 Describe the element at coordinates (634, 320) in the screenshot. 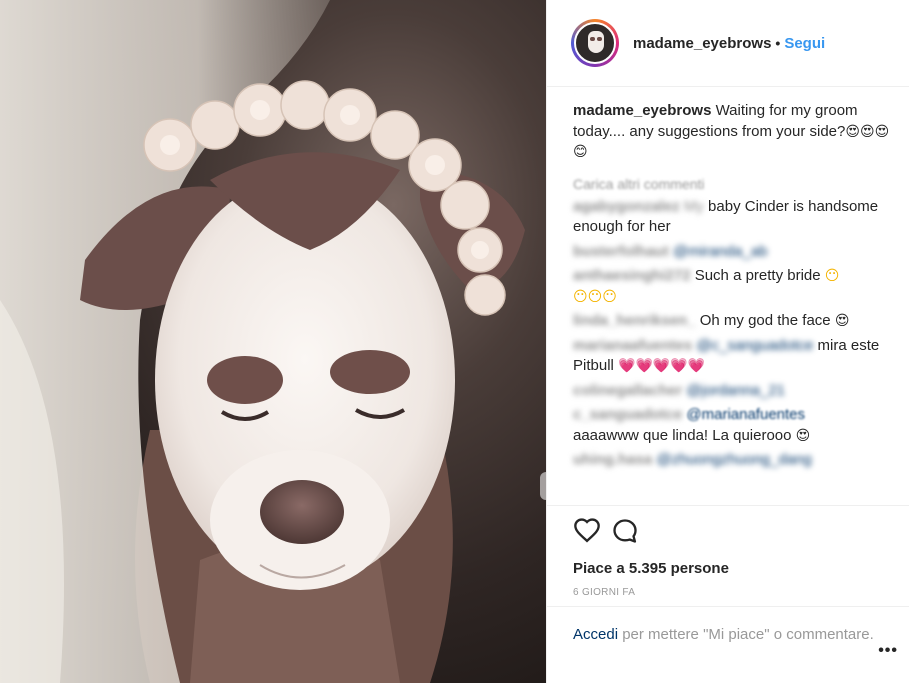

I see `comment-username: linda_henriksen_` at that location.